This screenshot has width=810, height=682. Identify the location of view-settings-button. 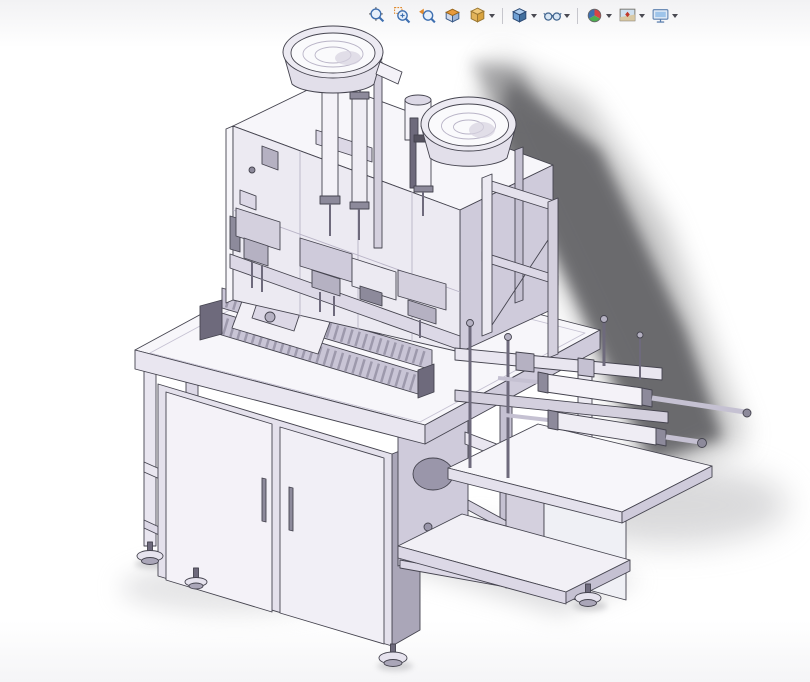
(664, 15).